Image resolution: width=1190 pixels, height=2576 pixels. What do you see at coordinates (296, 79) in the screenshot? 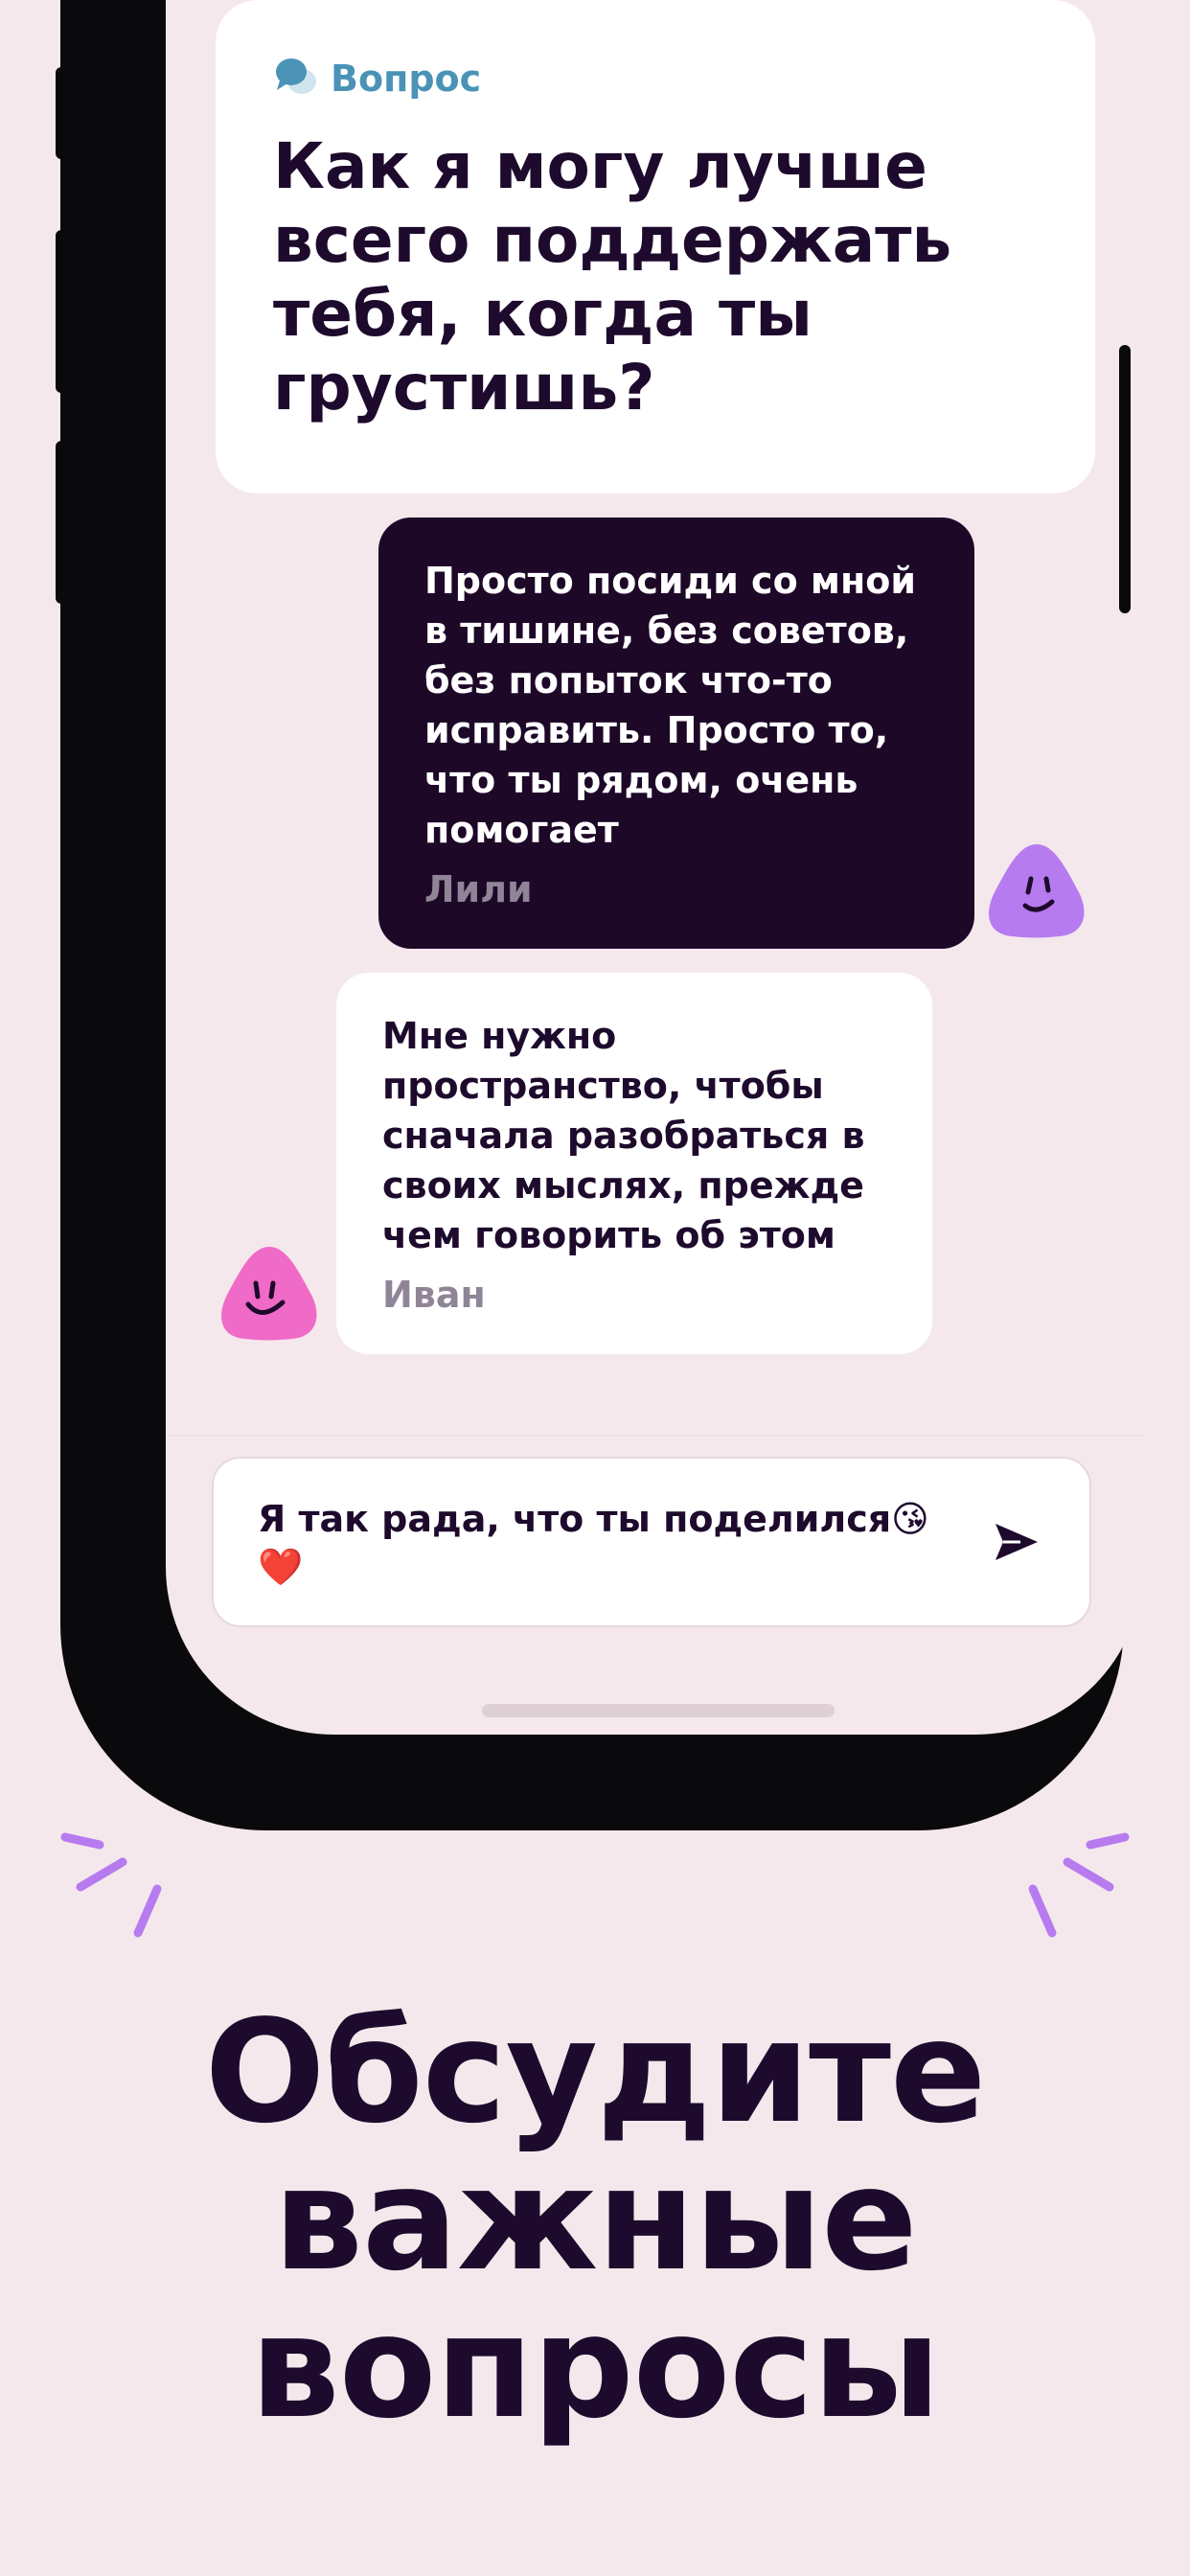
I see `speech-bubbles-icon` at bounding box center [296, 79].